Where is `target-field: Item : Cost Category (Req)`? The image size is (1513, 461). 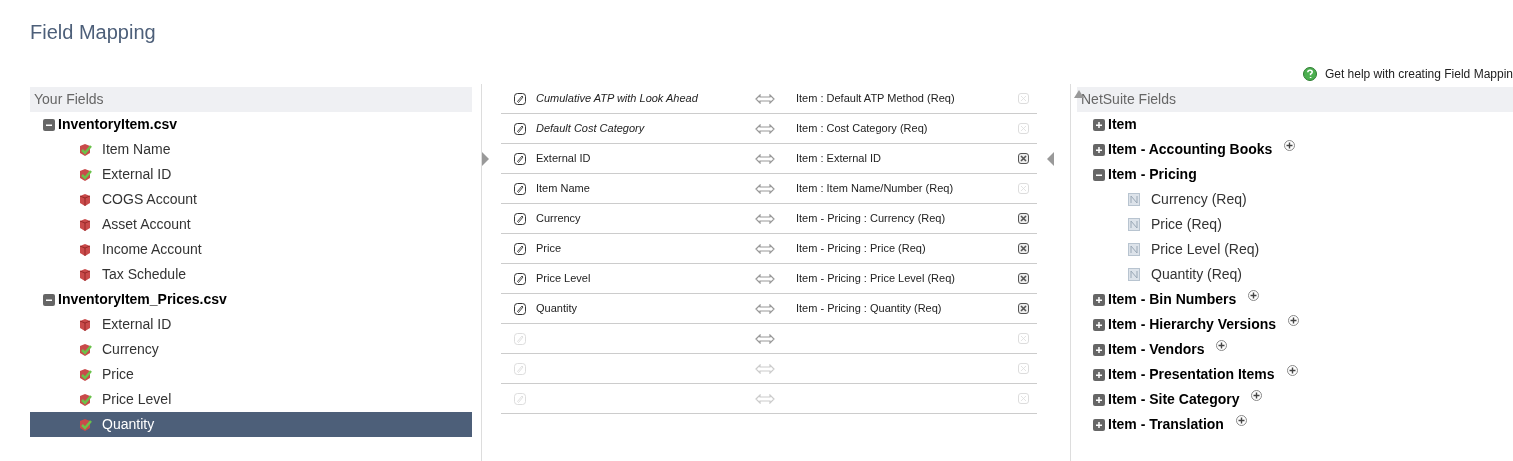 target-field: Item : Cost Category (Req) is located at coordinates (896, 128).